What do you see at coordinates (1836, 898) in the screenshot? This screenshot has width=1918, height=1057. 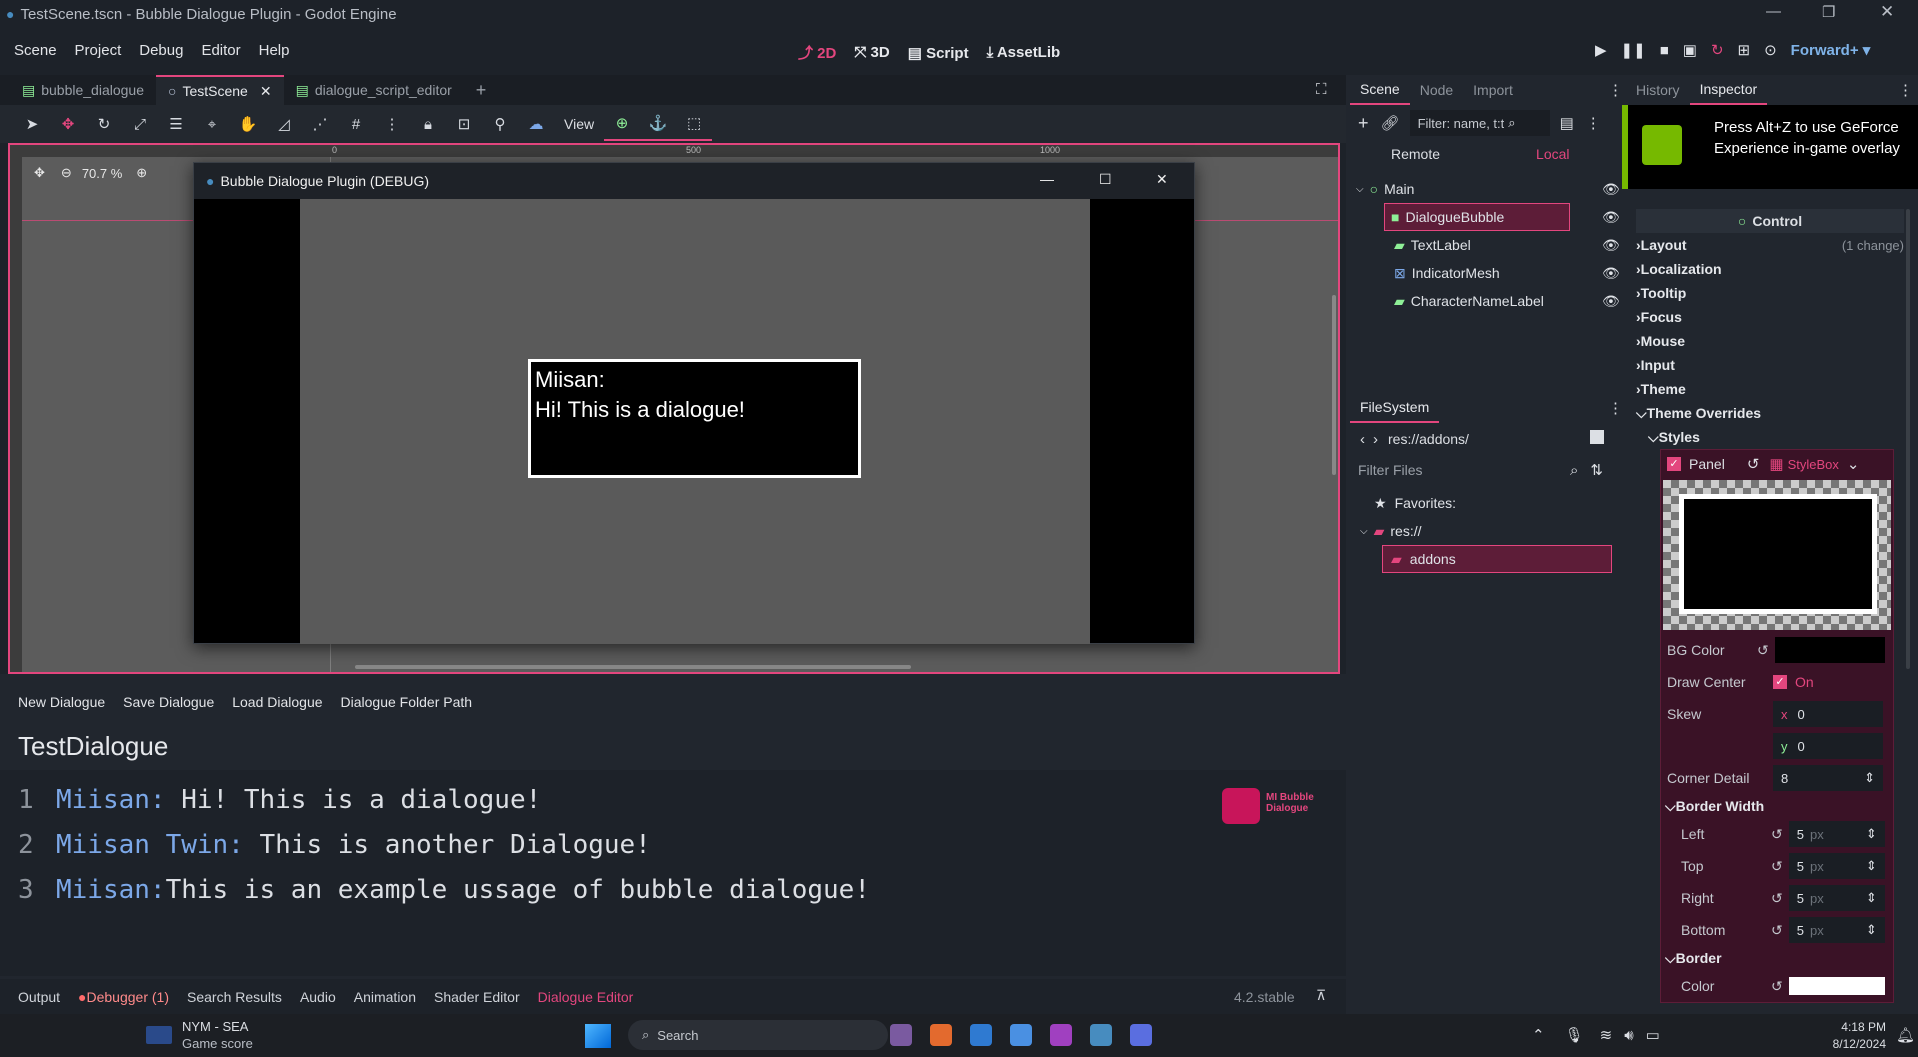 I see `border-right-field: 5 px ⇕` at bounding box center [1836, 898].